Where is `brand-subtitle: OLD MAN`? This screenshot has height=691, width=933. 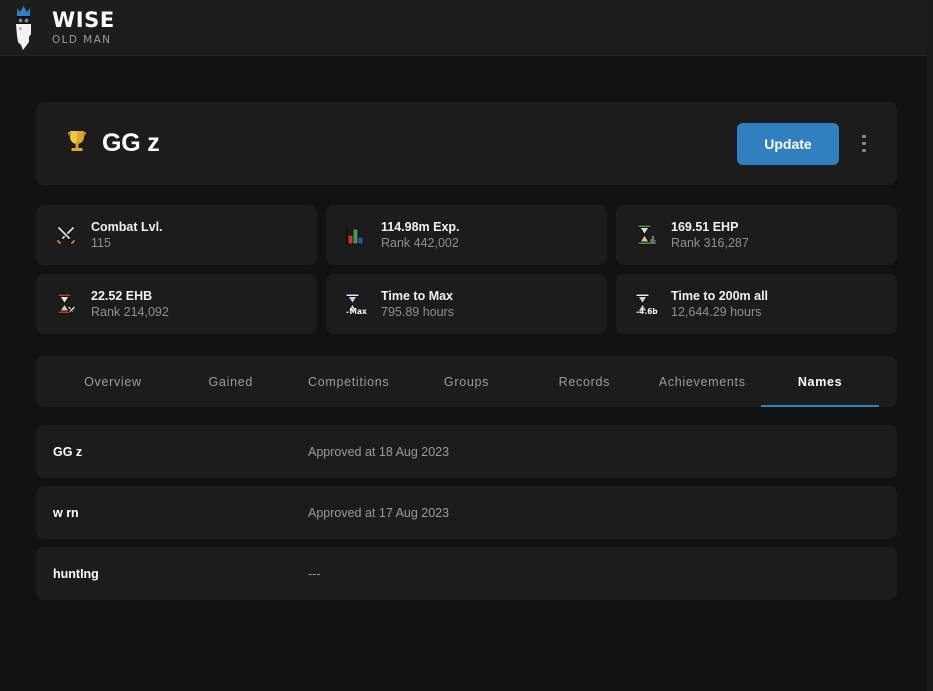
brand-subtitle: OLD MAN is located at coordinates (82, 39).